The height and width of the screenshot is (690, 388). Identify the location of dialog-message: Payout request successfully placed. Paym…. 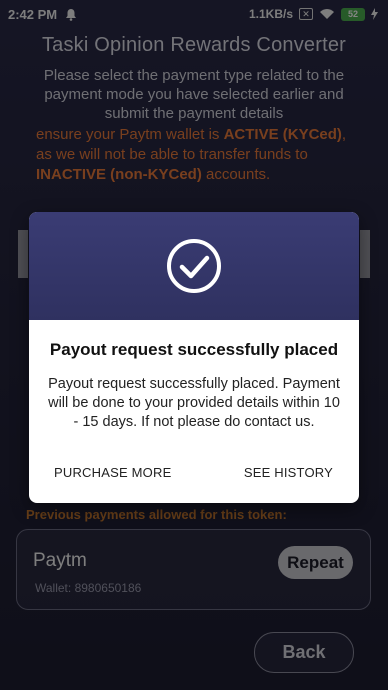
(194, 403).